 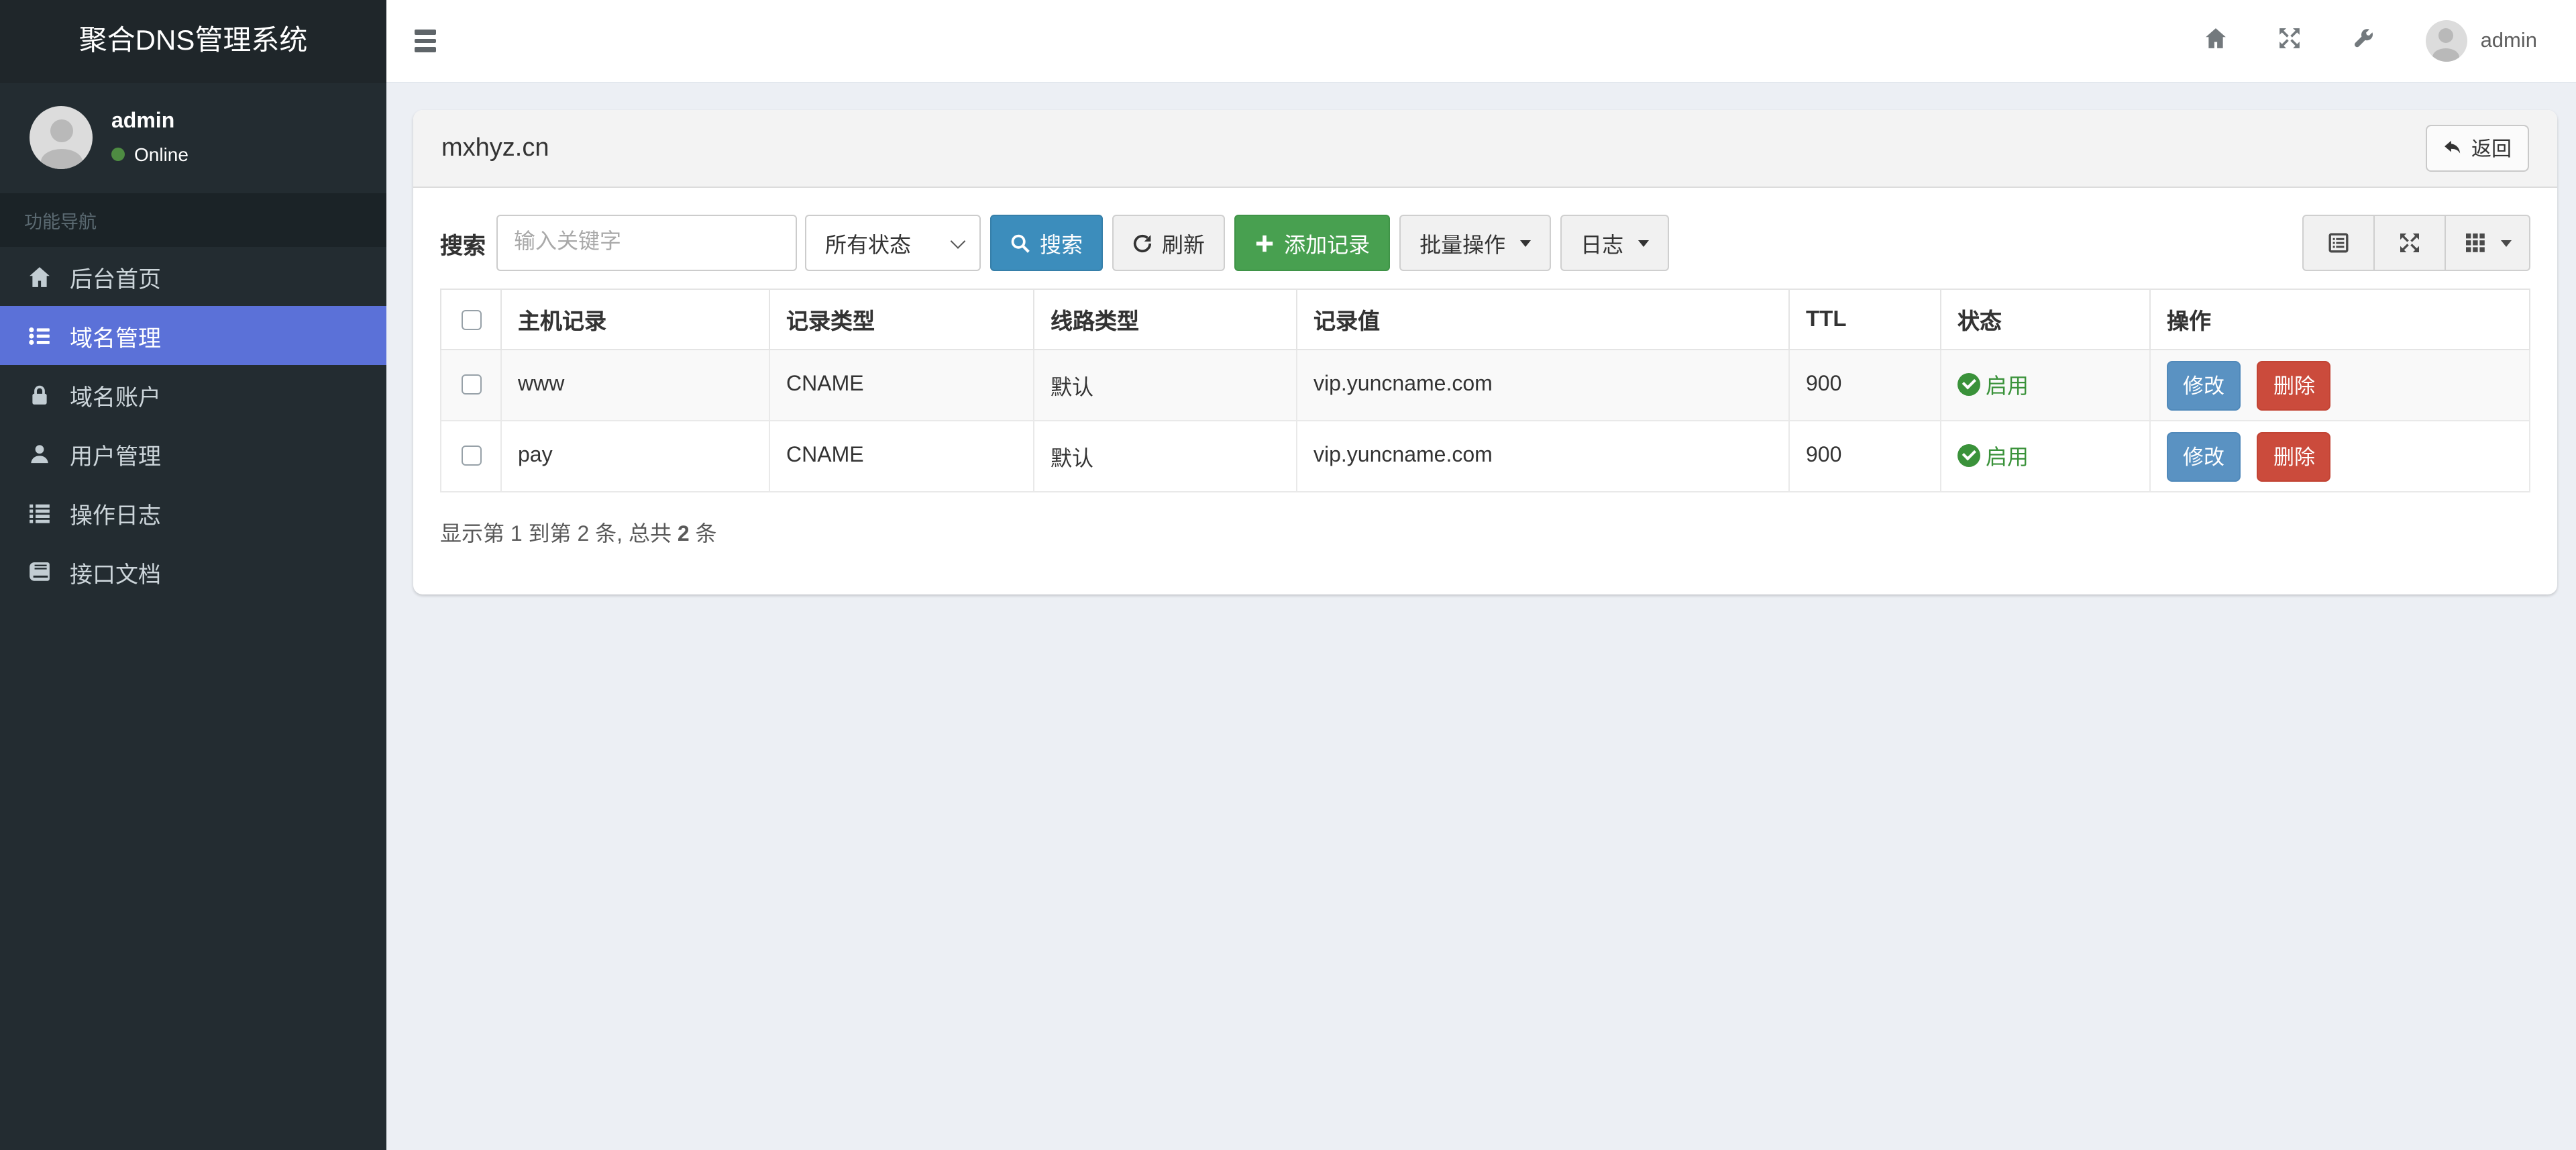 I want to click on search-label: 搜索, so click(x=463, y=246).